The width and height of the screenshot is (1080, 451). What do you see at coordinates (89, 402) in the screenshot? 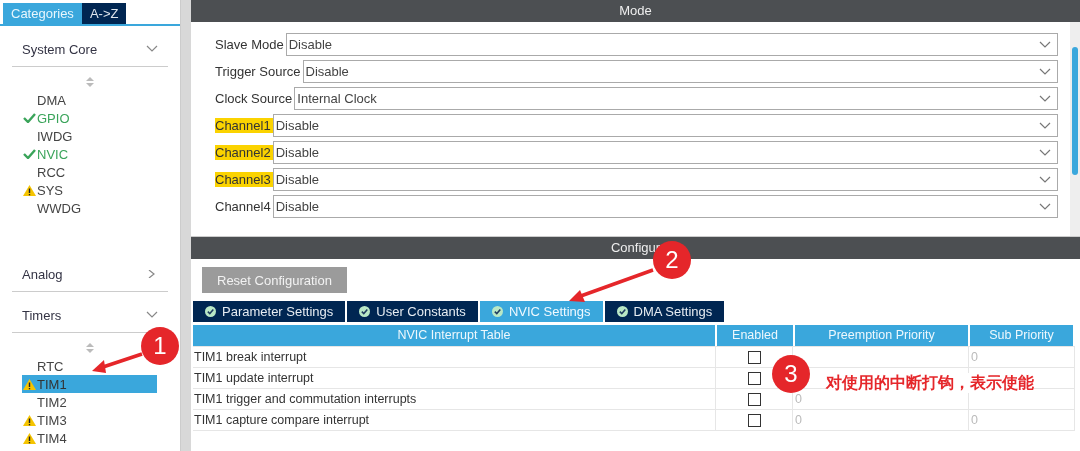
I see `peripheral-item: TIM2` at bounding box center [89, 402].